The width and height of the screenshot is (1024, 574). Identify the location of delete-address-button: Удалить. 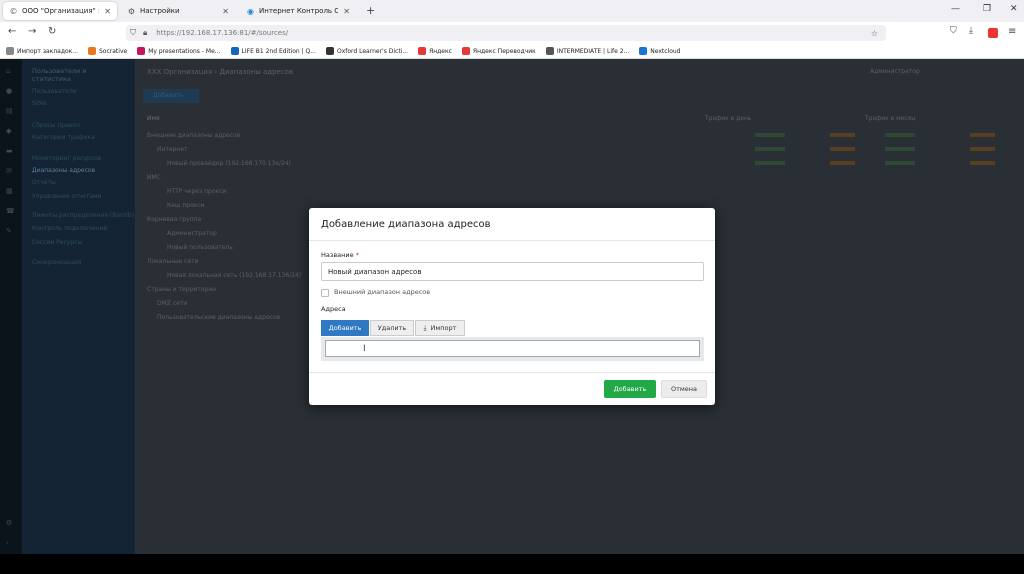
(392, 328).